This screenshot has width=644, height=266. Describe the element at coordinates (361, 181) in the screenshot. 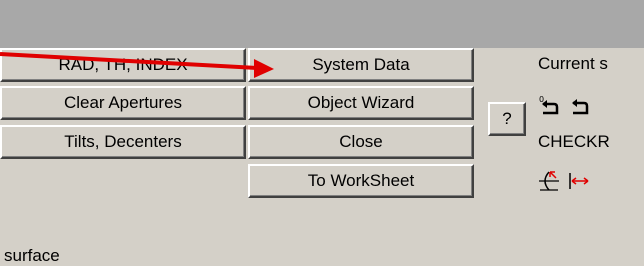

I see `to-worksheet-button: To WorkSheet` at that location.